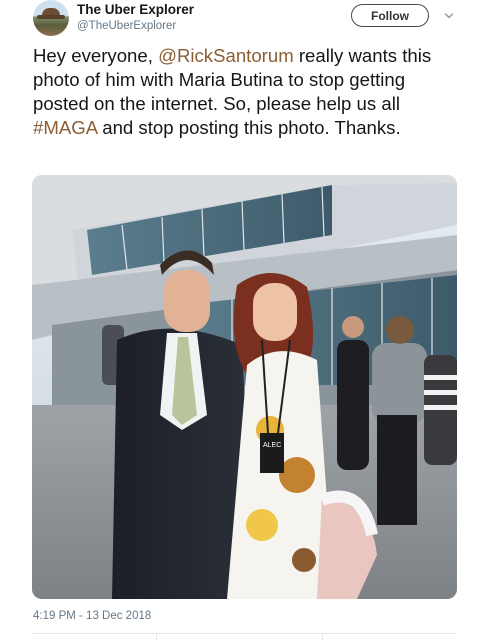 The height and width of the screenshot is (640, 482). What do you see at coordinates (249, 127) in the screenshot?
I see `tweet-text-segment: and stop posting this photo. Thanks.` at bounding box center [249, 127].